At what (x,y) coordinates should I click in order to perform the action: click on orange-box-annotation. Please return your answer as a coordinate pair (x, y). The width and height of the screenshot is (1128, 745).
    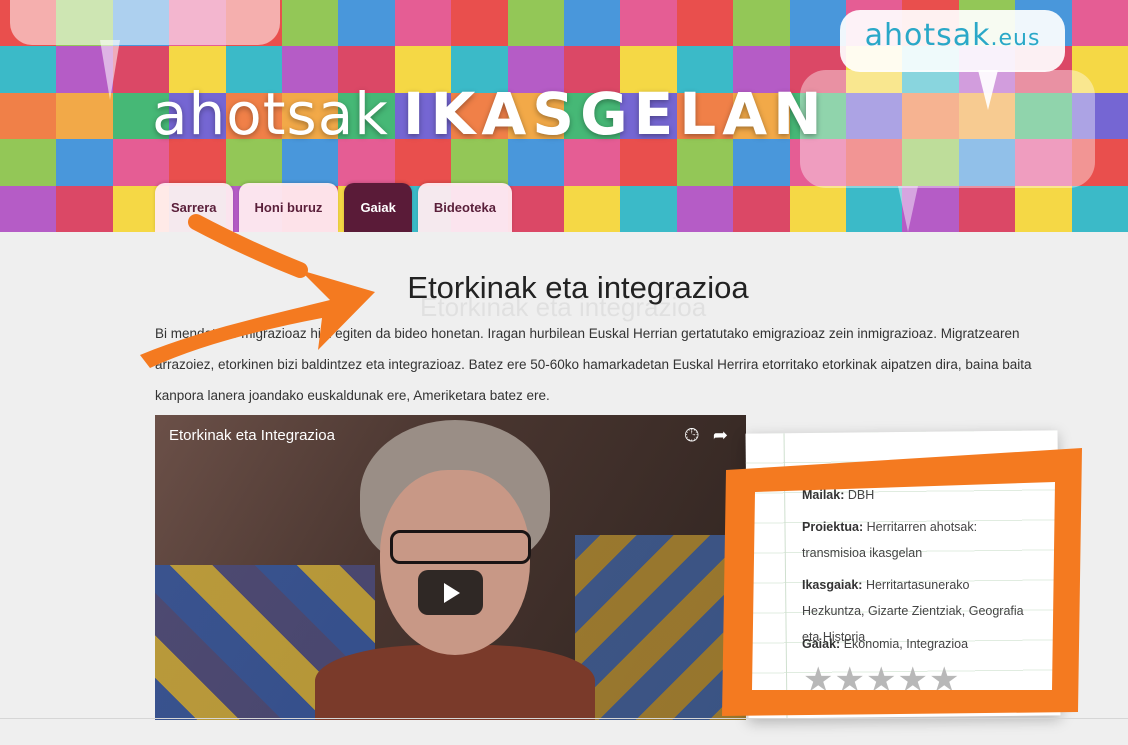
    Looking at the image, I should click on (902, 582).